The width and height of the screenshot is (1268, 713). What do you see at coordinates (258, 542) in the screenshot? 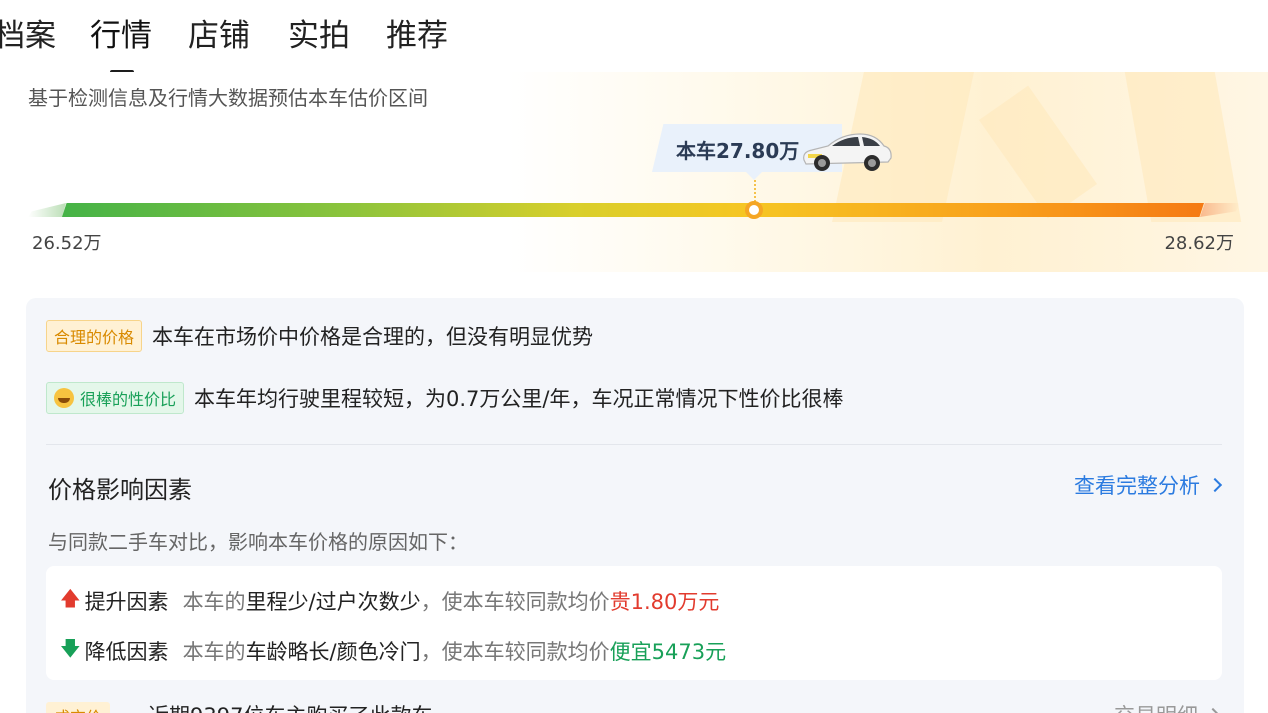
I see `factors-subtitle: 与同款二手车对比，影响本车价格的原因如下：` at bounding box center [258, 542].